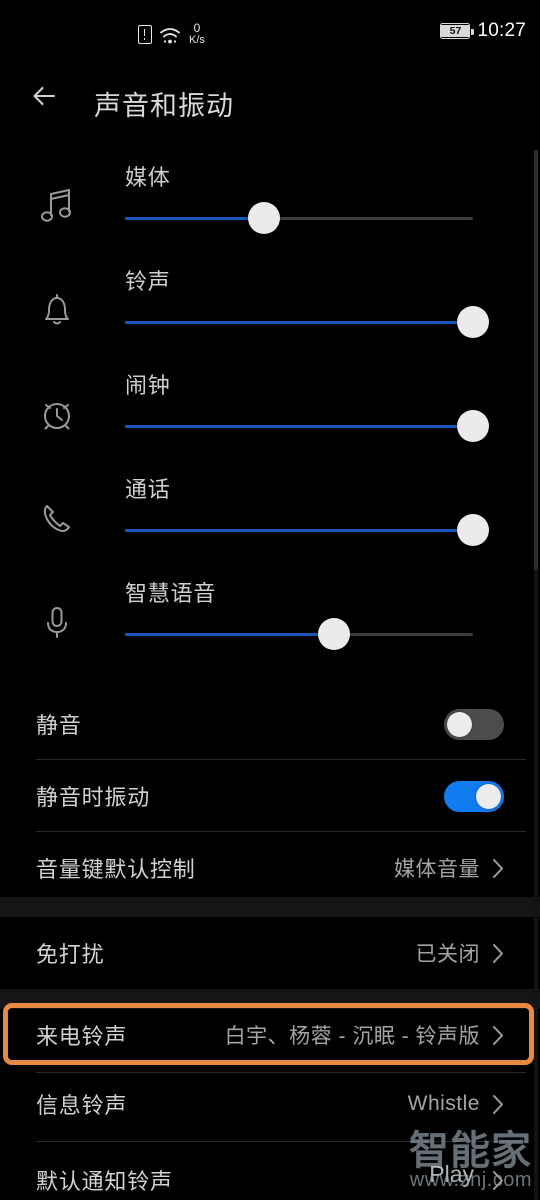 The width and height of the screenshot is (540, 1200). Describe the element at coordinates (270, 31) in the screenshot. I see `status-bar: 0 K/s 57 10:27` at that location.